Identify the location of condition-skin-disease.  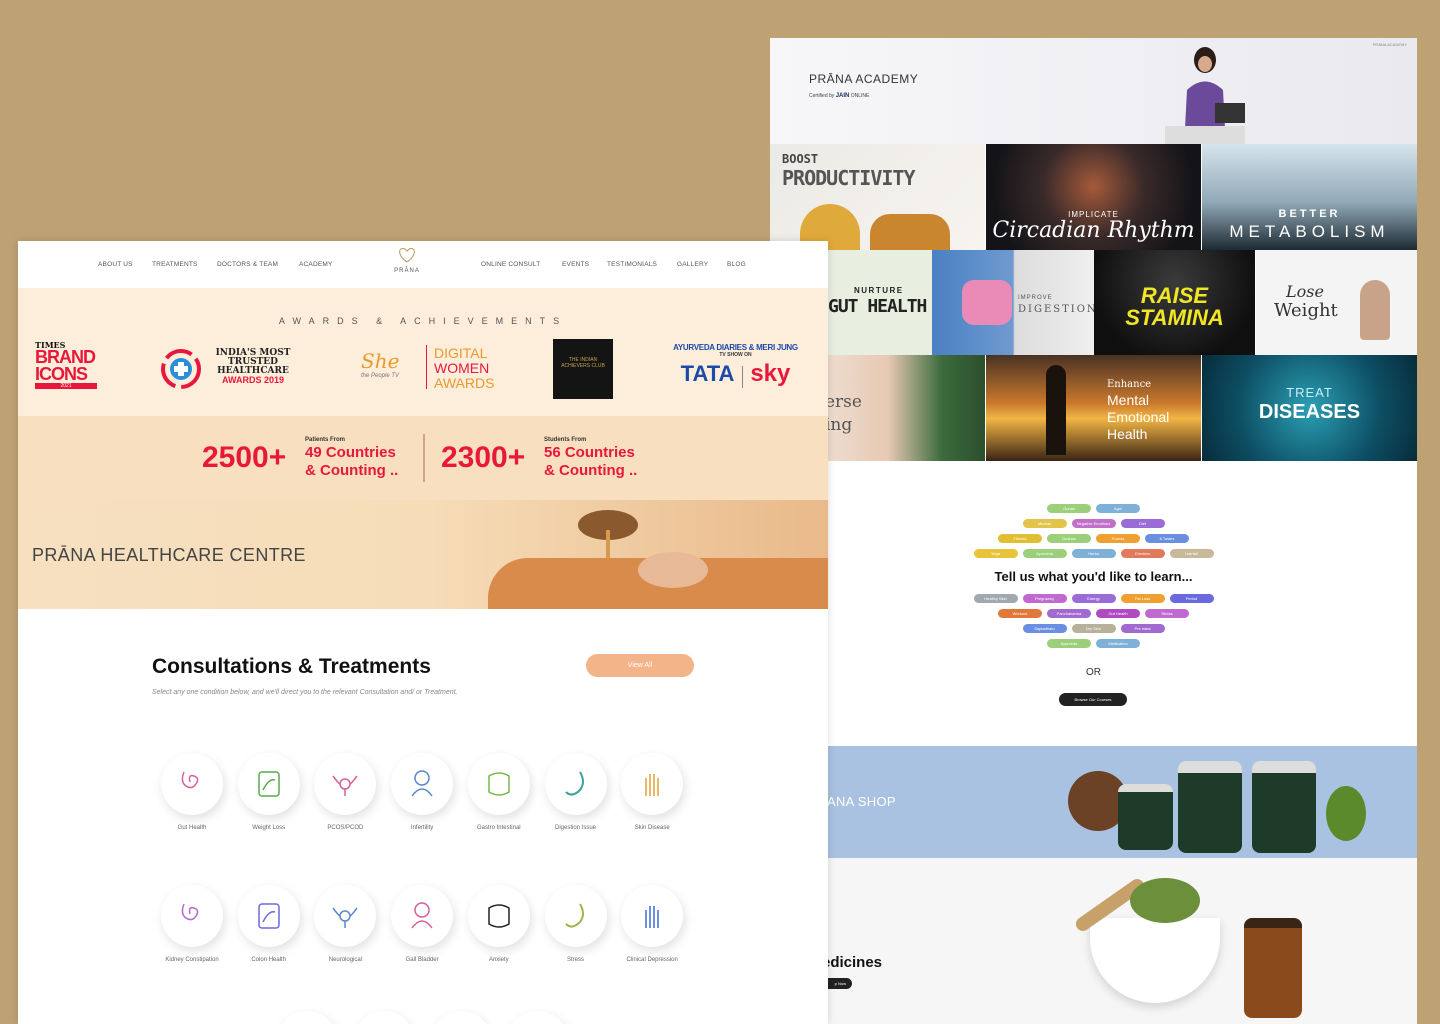
(652, 784).